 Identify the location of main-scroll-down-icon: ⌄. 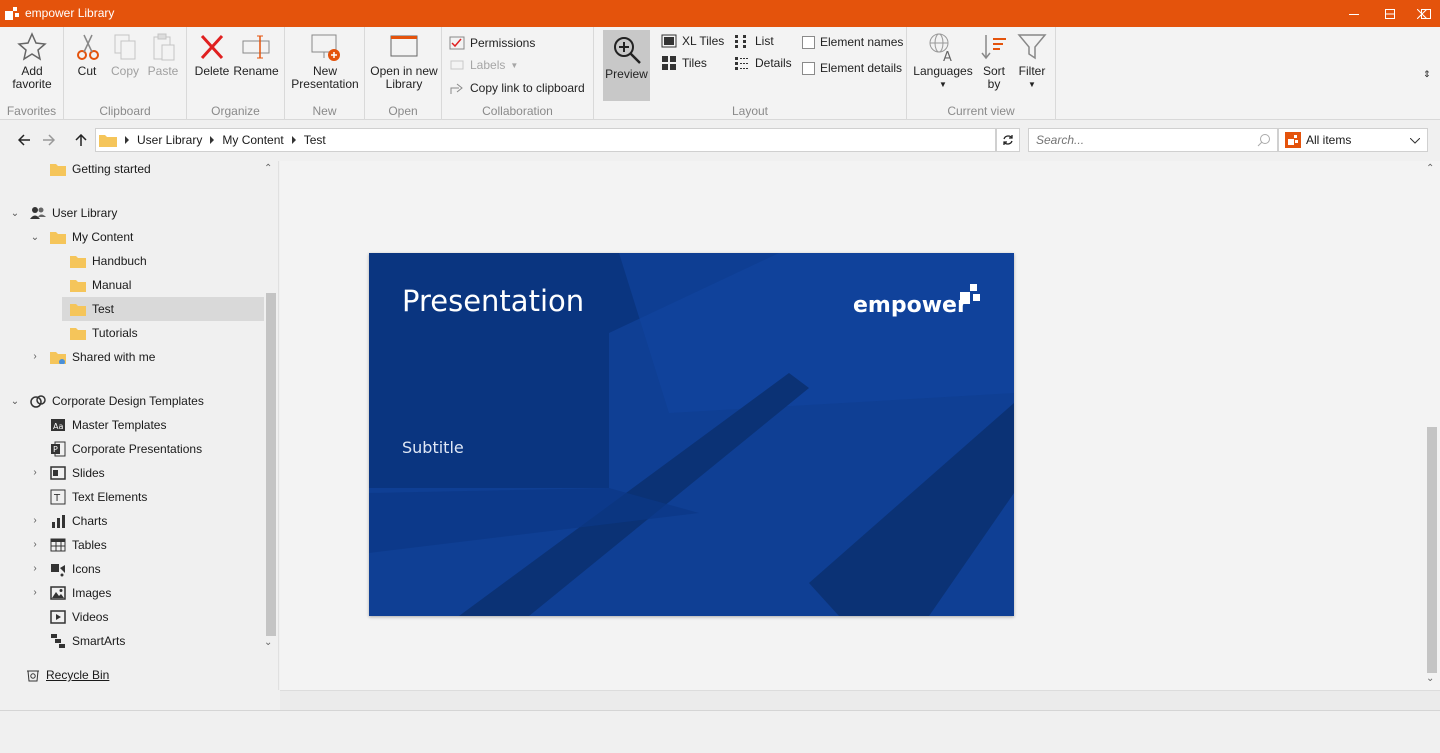
(1430, 678).